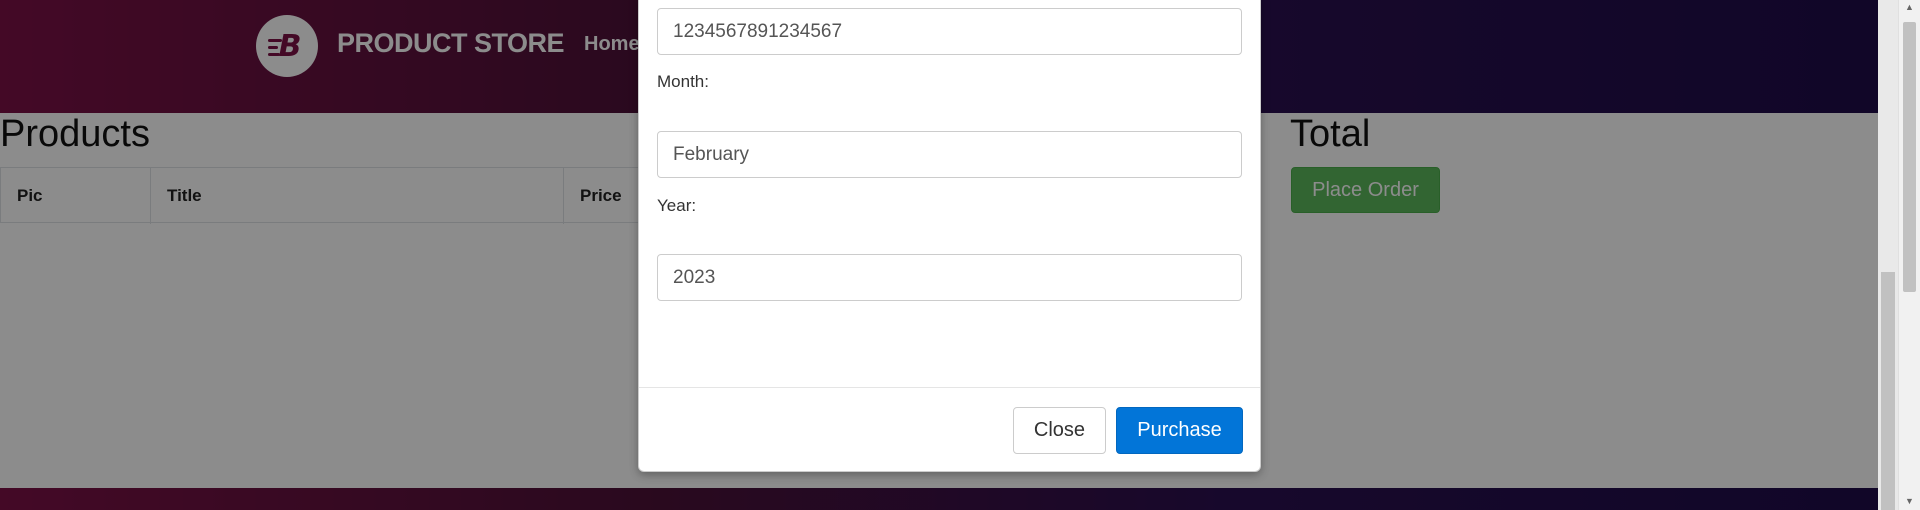 Image resolution: width=1920 pixels, height=510 pixels. I want to click on credit-card-field, so click(949, 31).